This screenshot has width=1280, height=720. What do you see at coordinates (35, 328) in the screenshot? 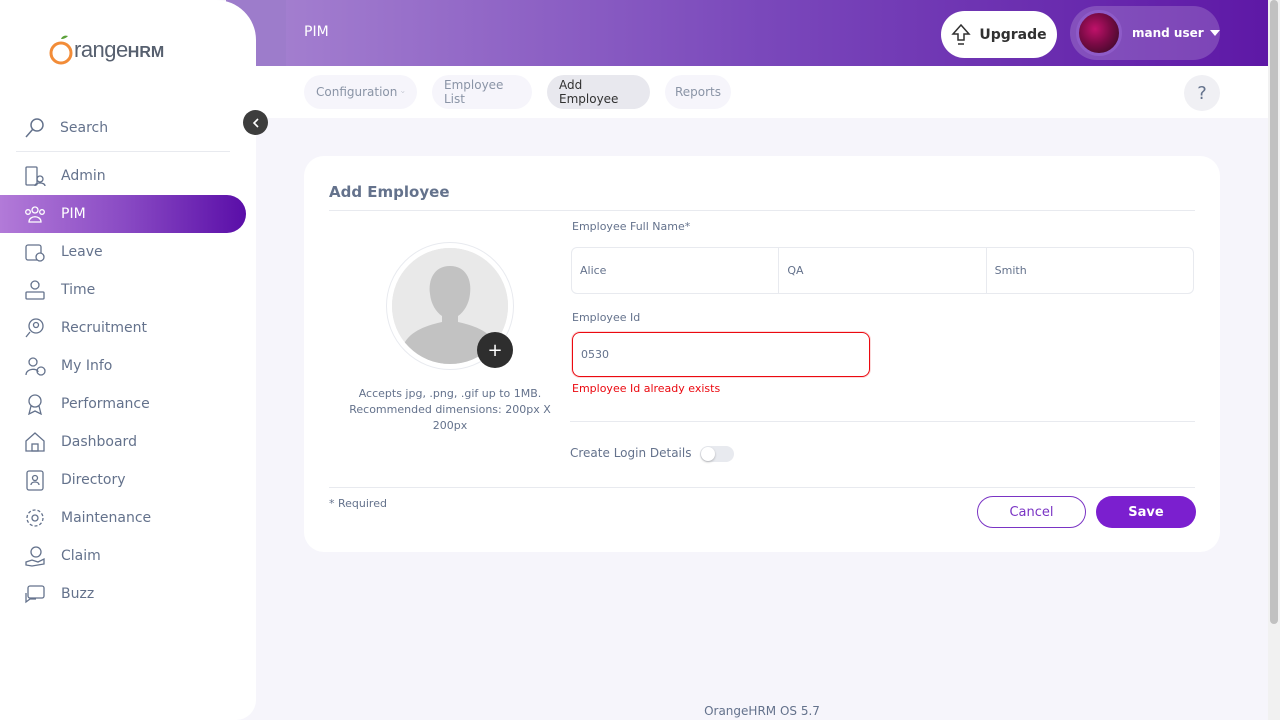
I see `recruitment-icon` at bounding box center [35, 328].